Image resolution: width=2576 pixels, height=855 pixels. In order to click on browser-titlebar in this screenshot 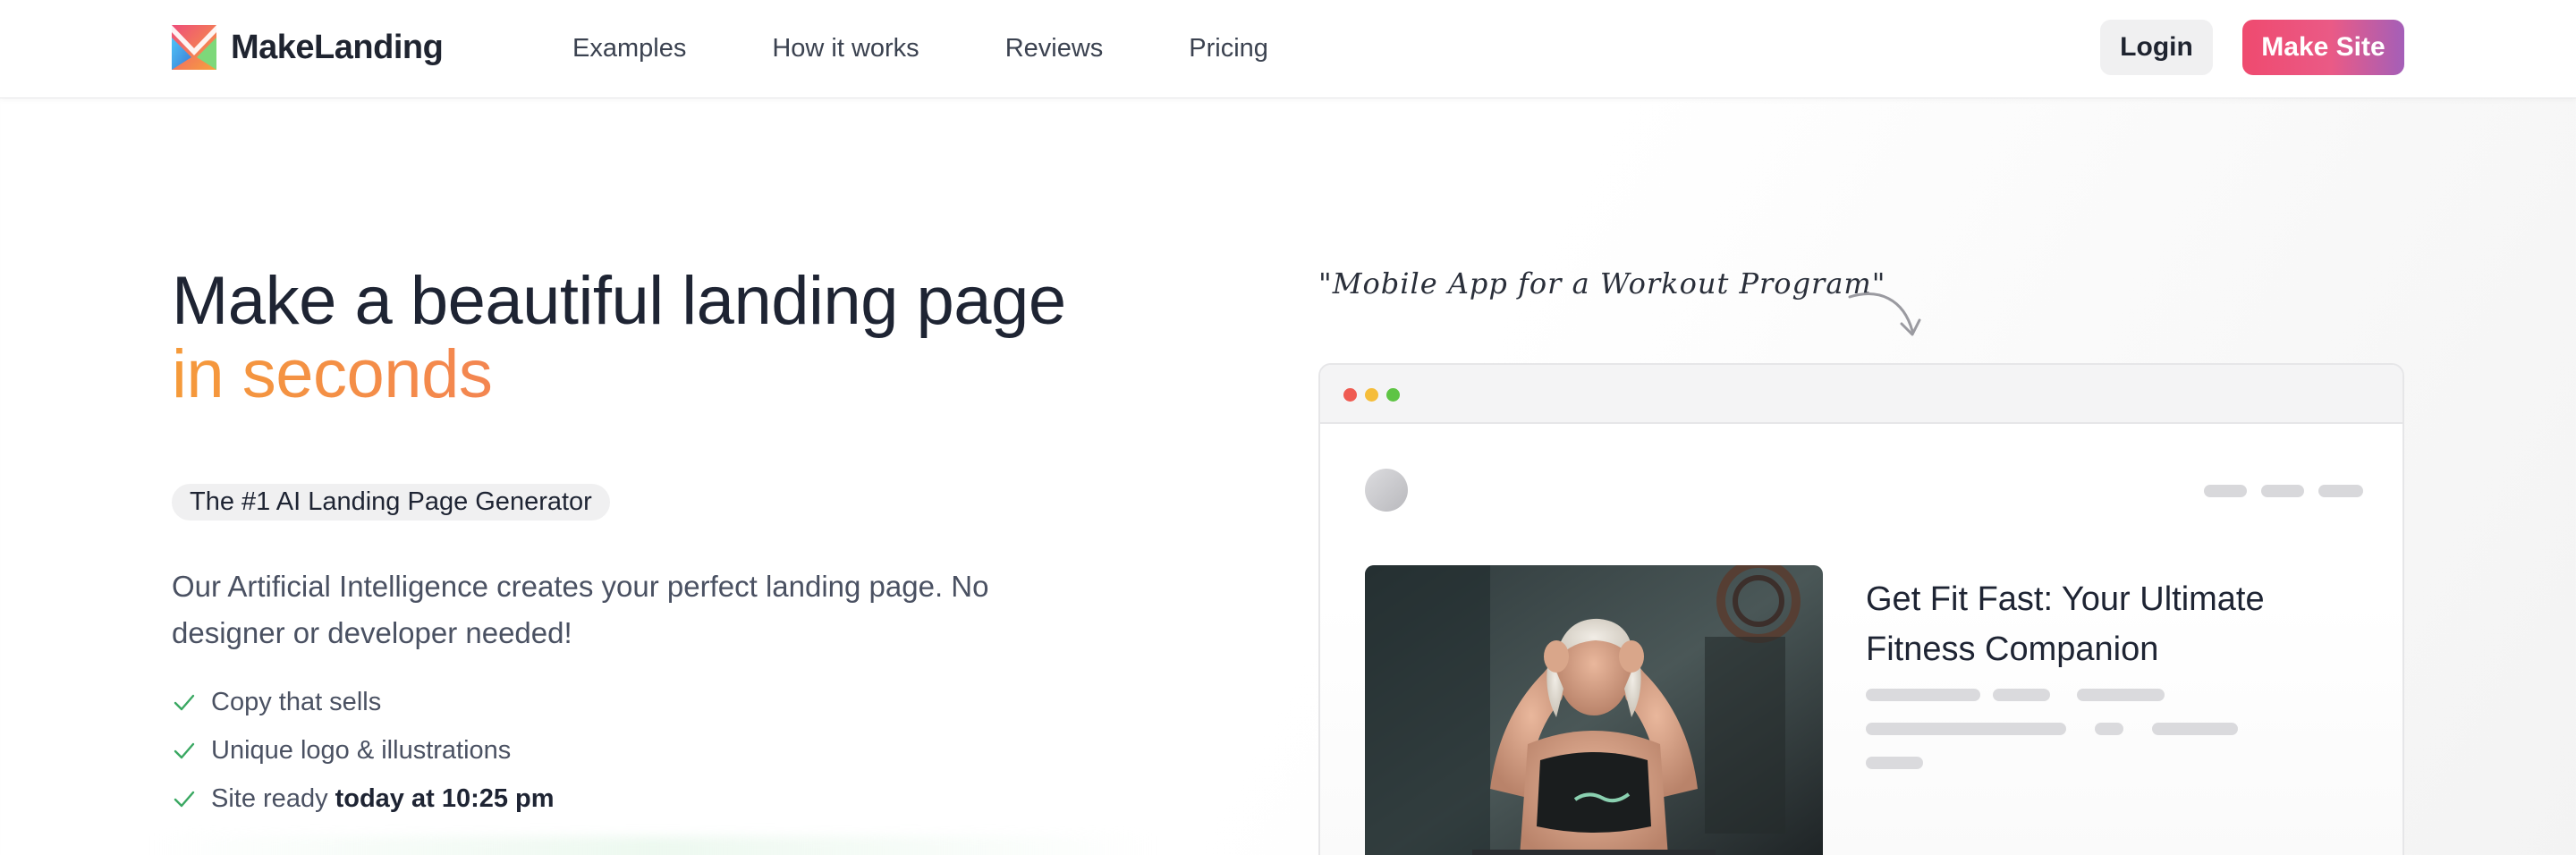, I will do `click(1861, 395)`.